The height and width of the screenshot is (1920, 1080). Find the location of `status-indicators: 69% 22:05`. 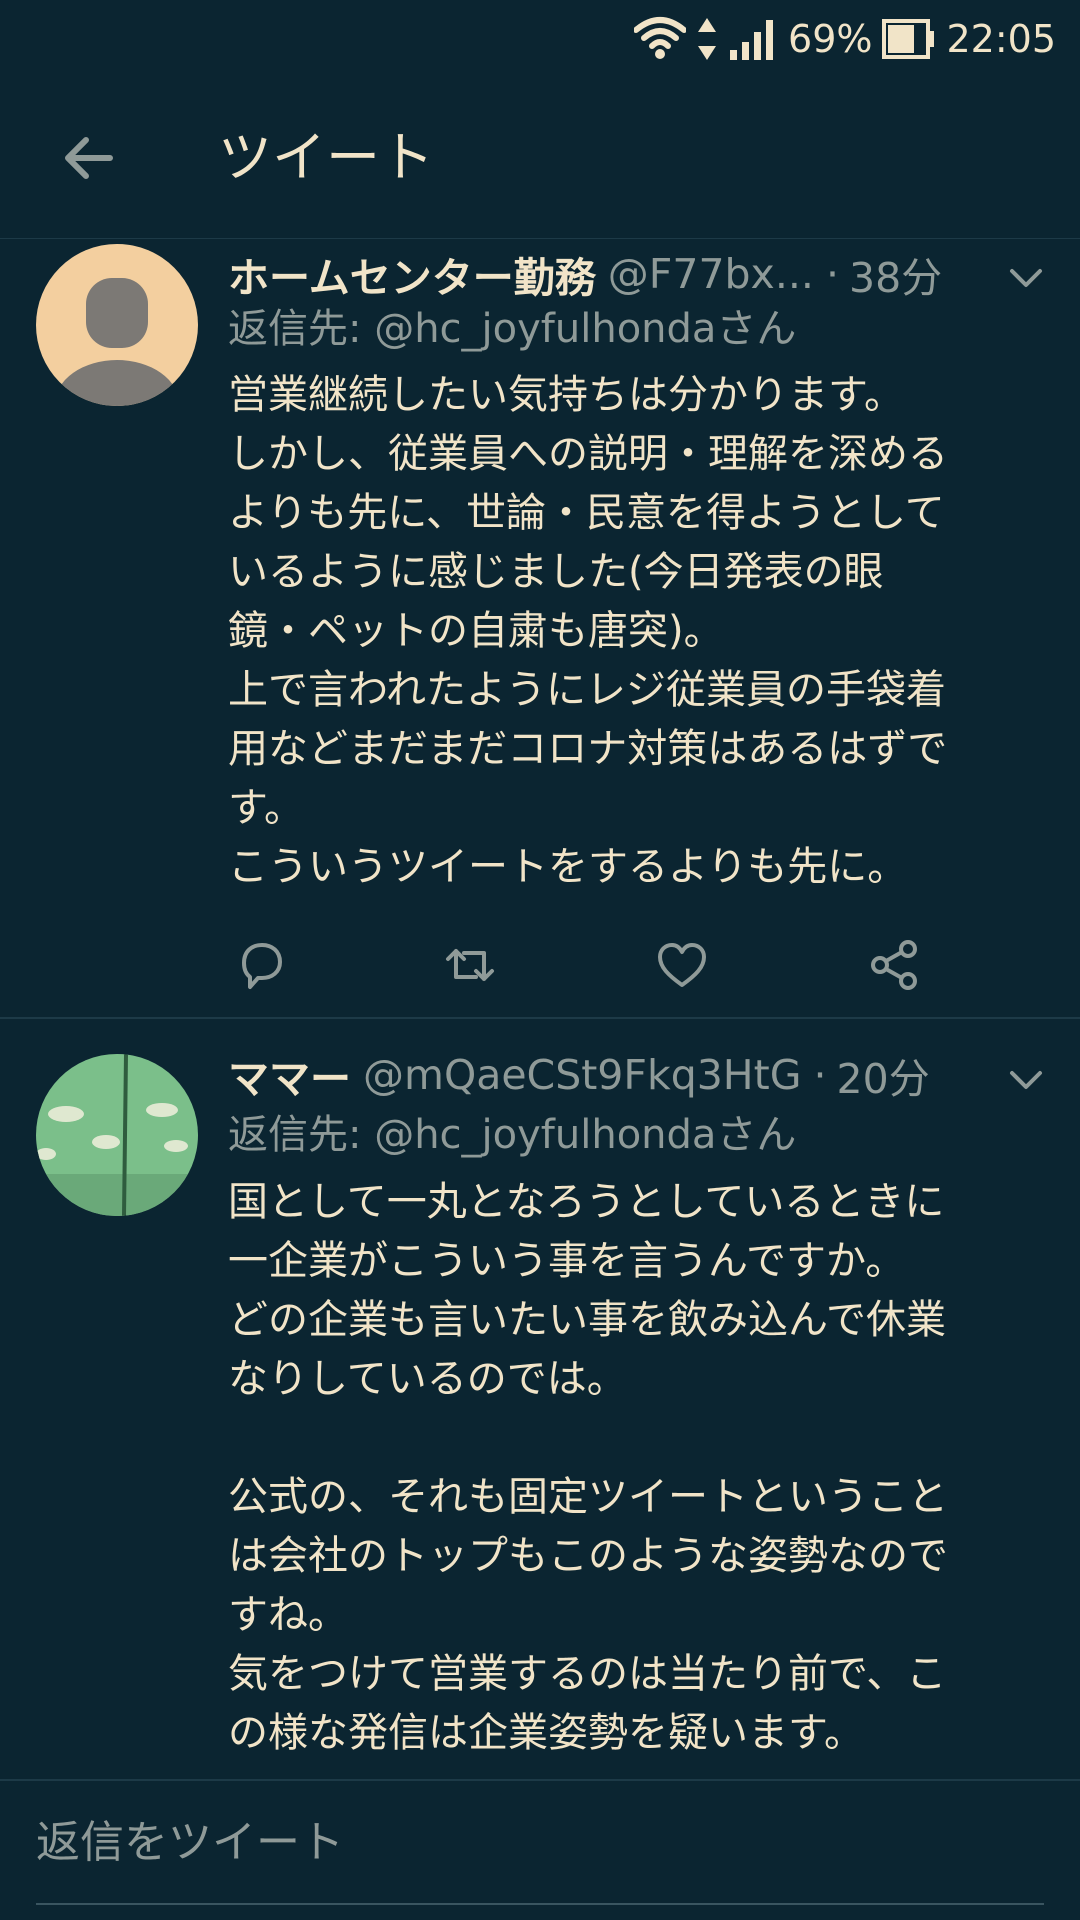

status-indicators: 69% 22:05 is located at coordinates (845, 39).